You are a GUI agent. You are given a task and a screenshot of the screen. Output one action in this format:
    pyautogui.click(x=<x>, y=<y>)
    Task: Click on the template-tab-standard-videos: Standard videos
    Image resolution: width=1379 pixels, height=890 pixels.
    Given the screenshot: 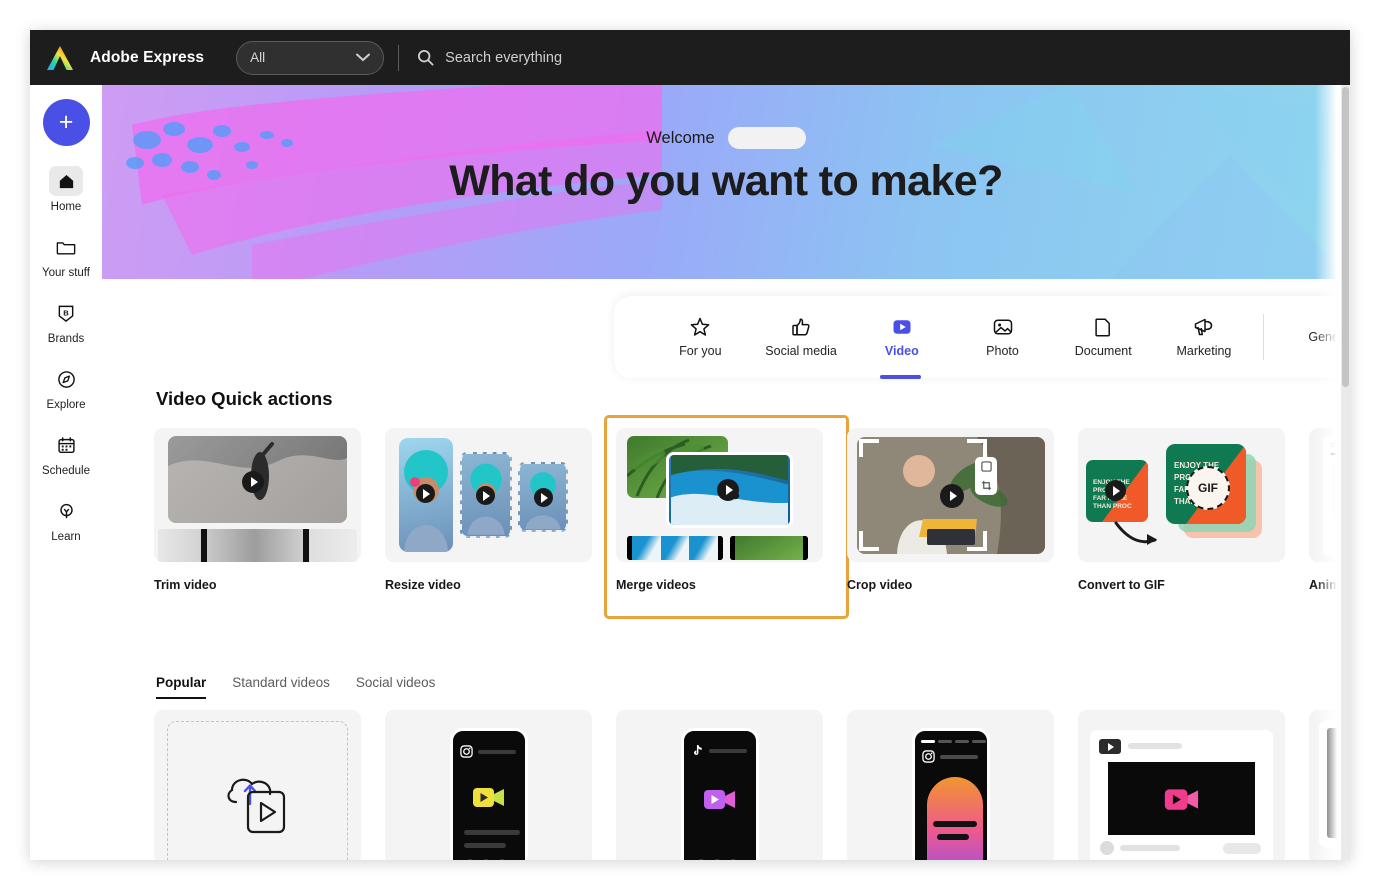 What is the action you would take?
    pyautogui.click(x=281, y=687)
    